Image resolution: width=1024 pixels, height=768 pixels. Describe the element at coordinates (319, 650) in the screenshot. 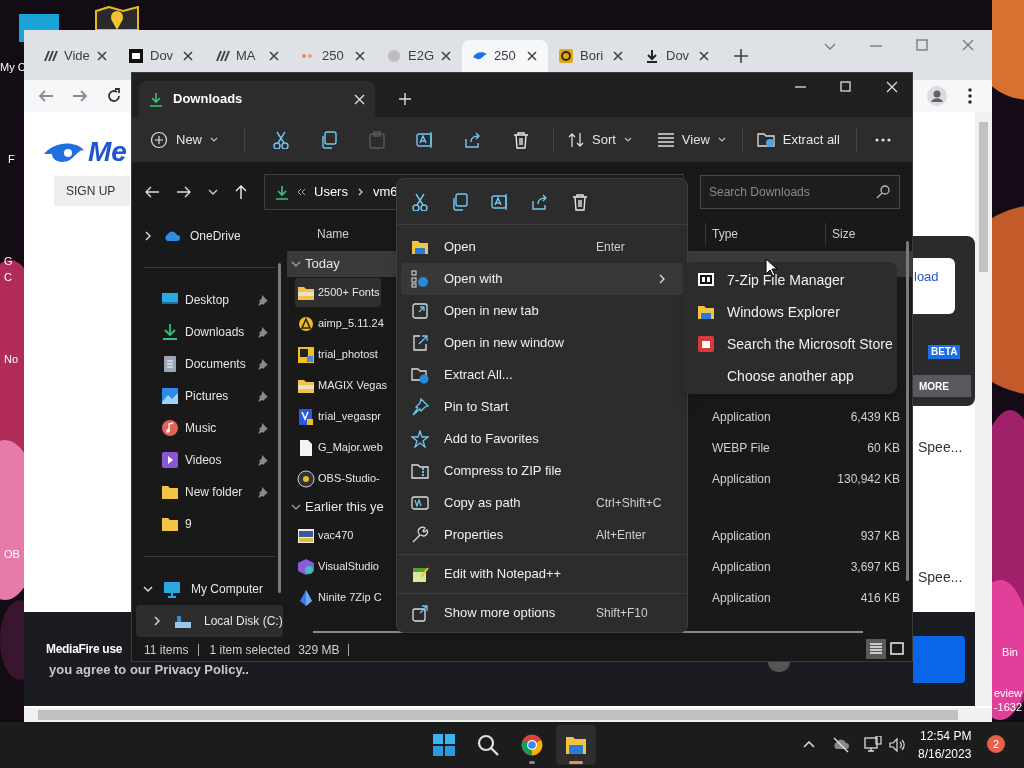

I see `status-text: 329 MB` at that location.